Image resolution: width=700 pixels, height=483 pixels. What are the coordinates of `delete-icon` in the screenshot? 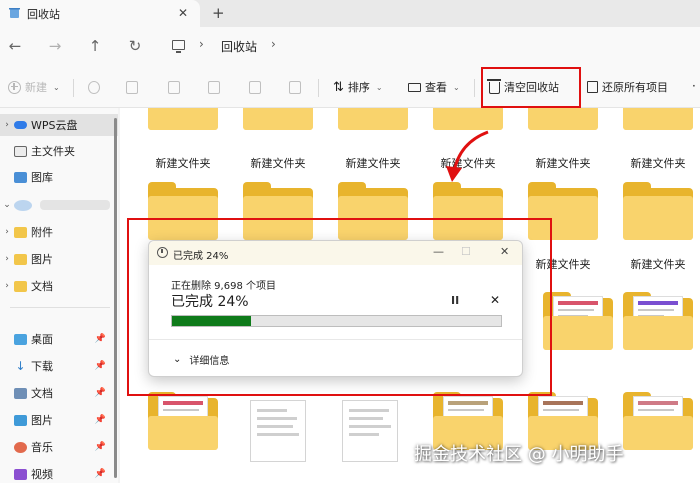 It's located at (295, 87).